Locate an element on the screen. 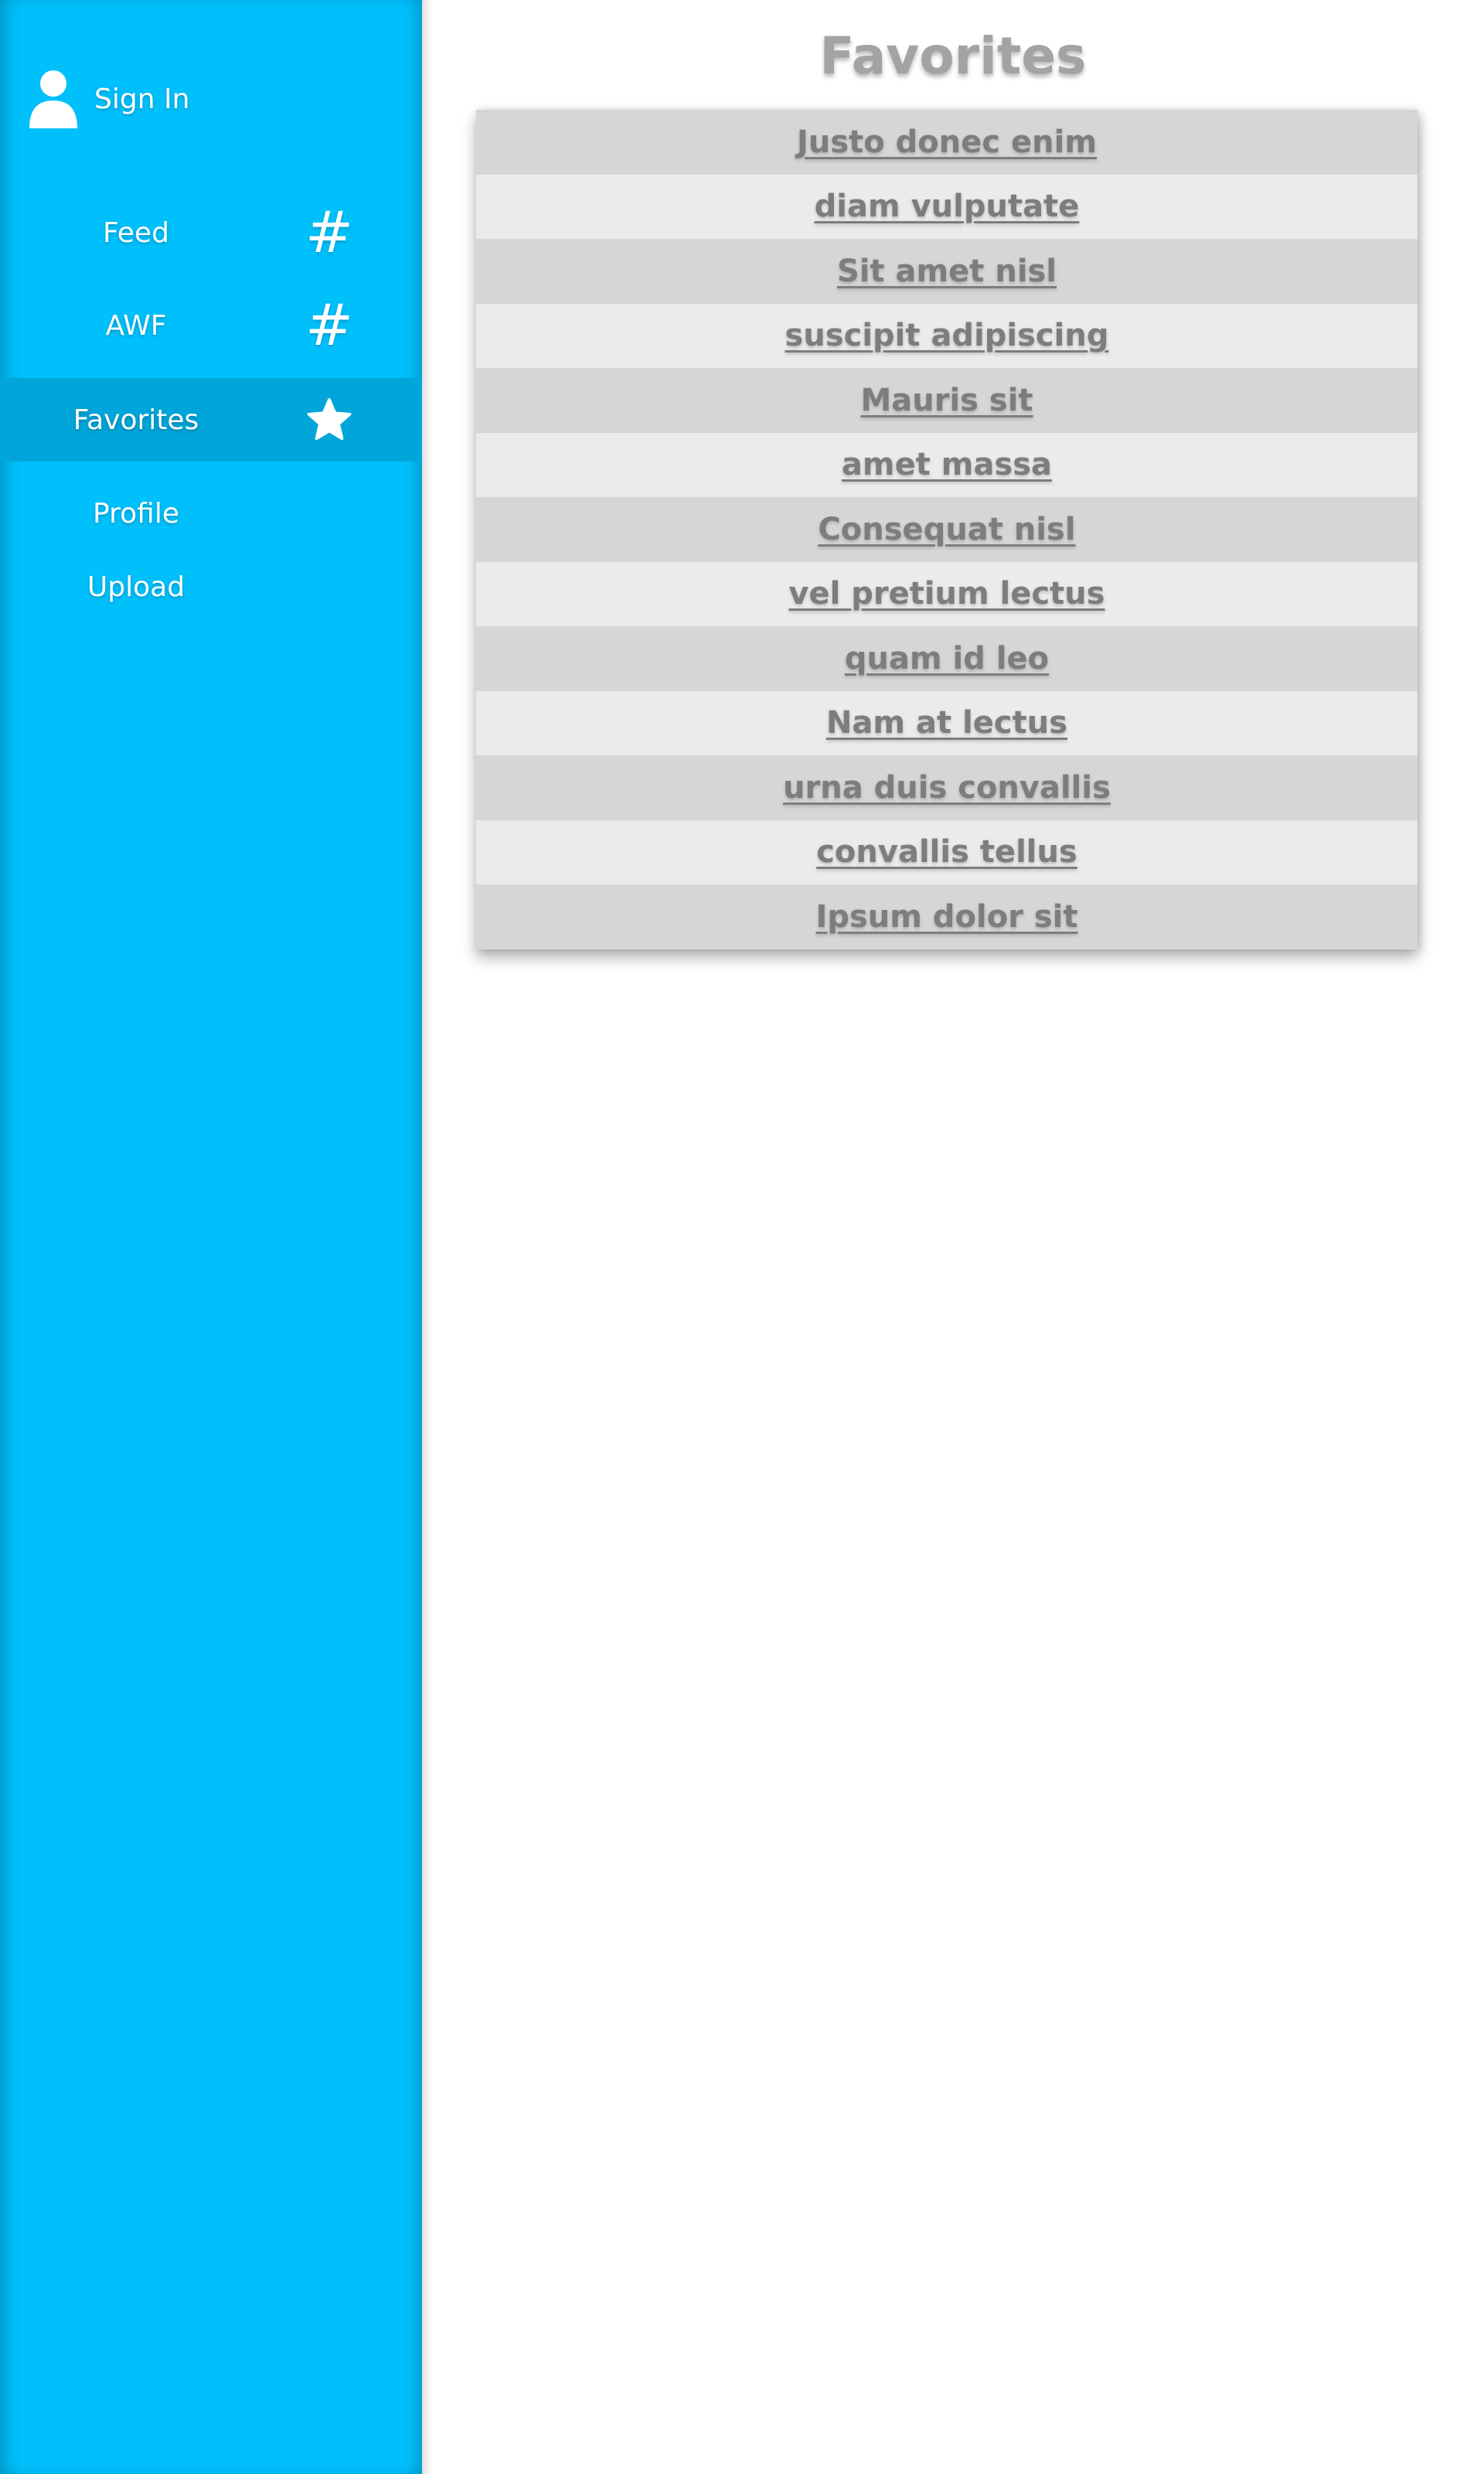 This screenshot has height=2474, width=1484. list-item: vel pretium lectus is located at coordinates (947, 593).